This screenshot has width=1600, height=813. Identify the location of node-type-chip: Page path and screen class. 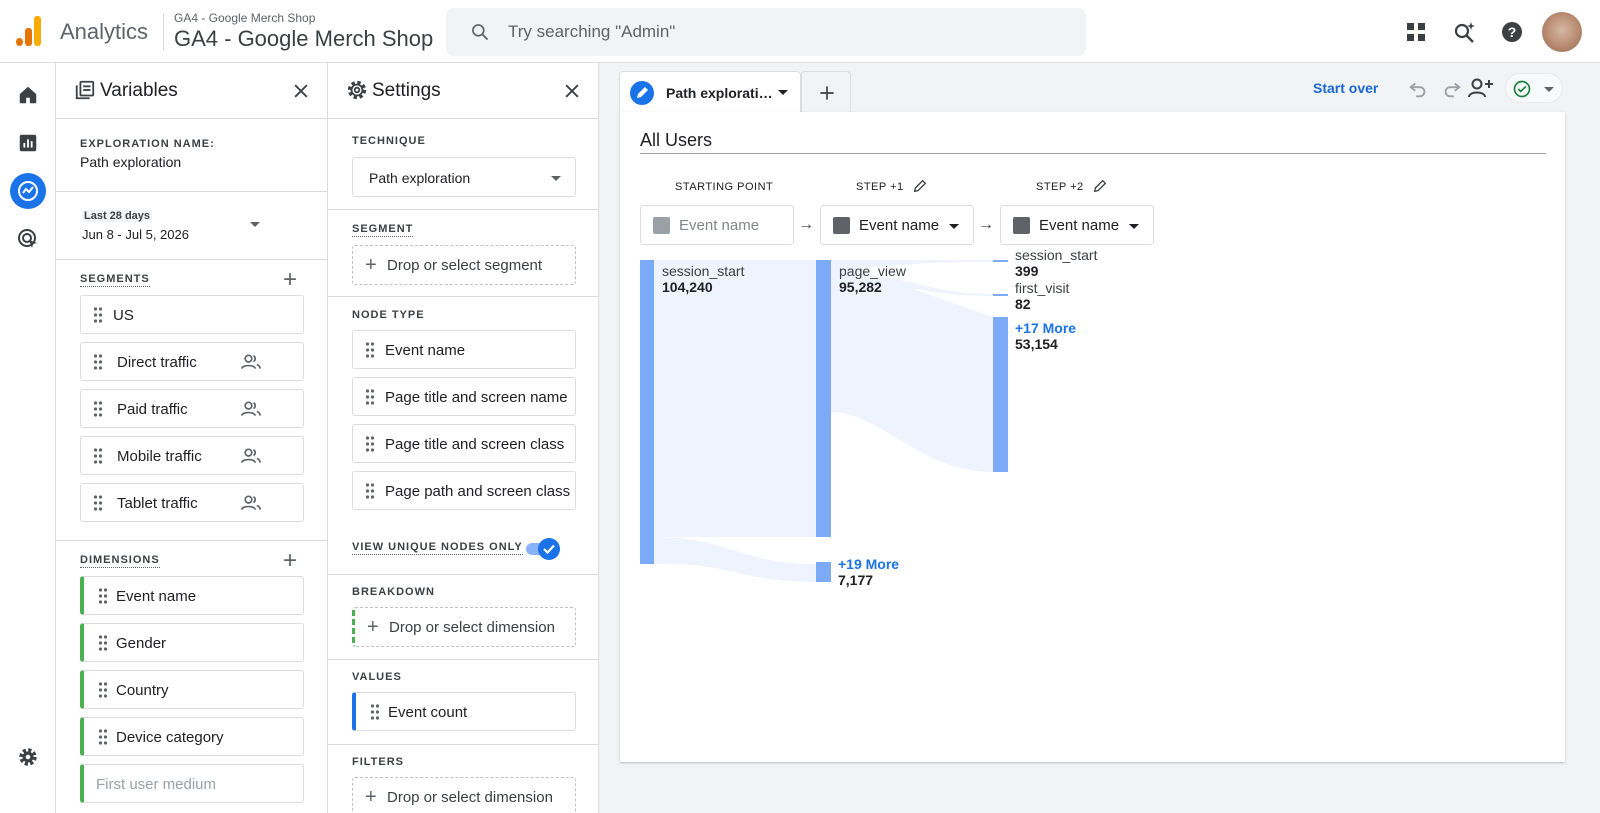
(464, 490).